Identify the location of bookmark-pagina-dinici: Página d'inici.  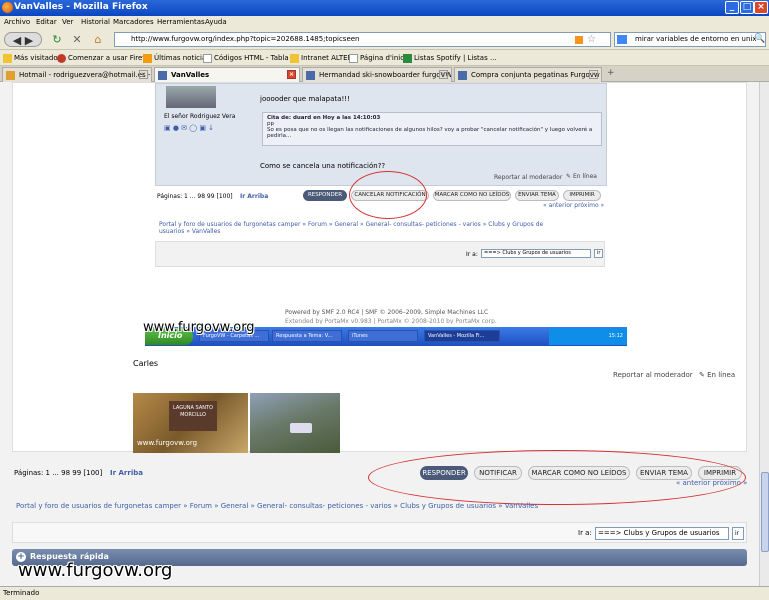
(383, 58).